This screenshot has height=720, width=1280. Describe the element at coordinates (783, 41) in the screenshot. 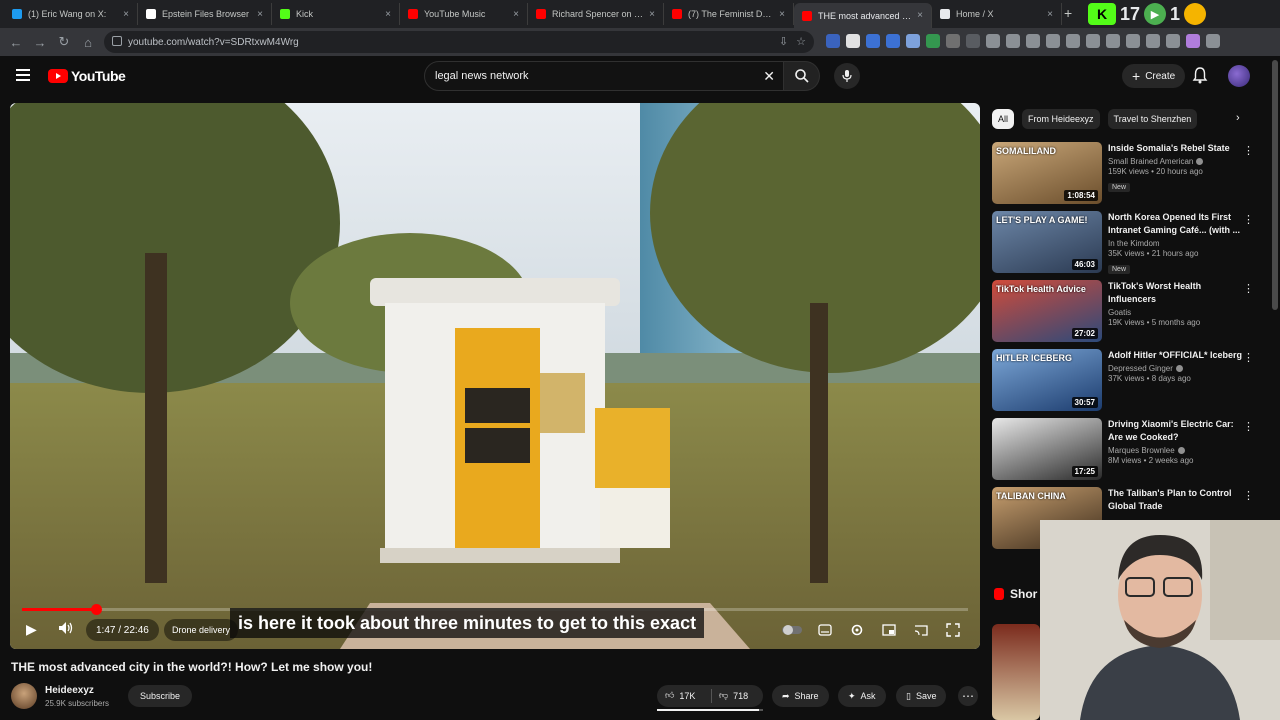

I see `install-app-icon: ⇩` at that location.